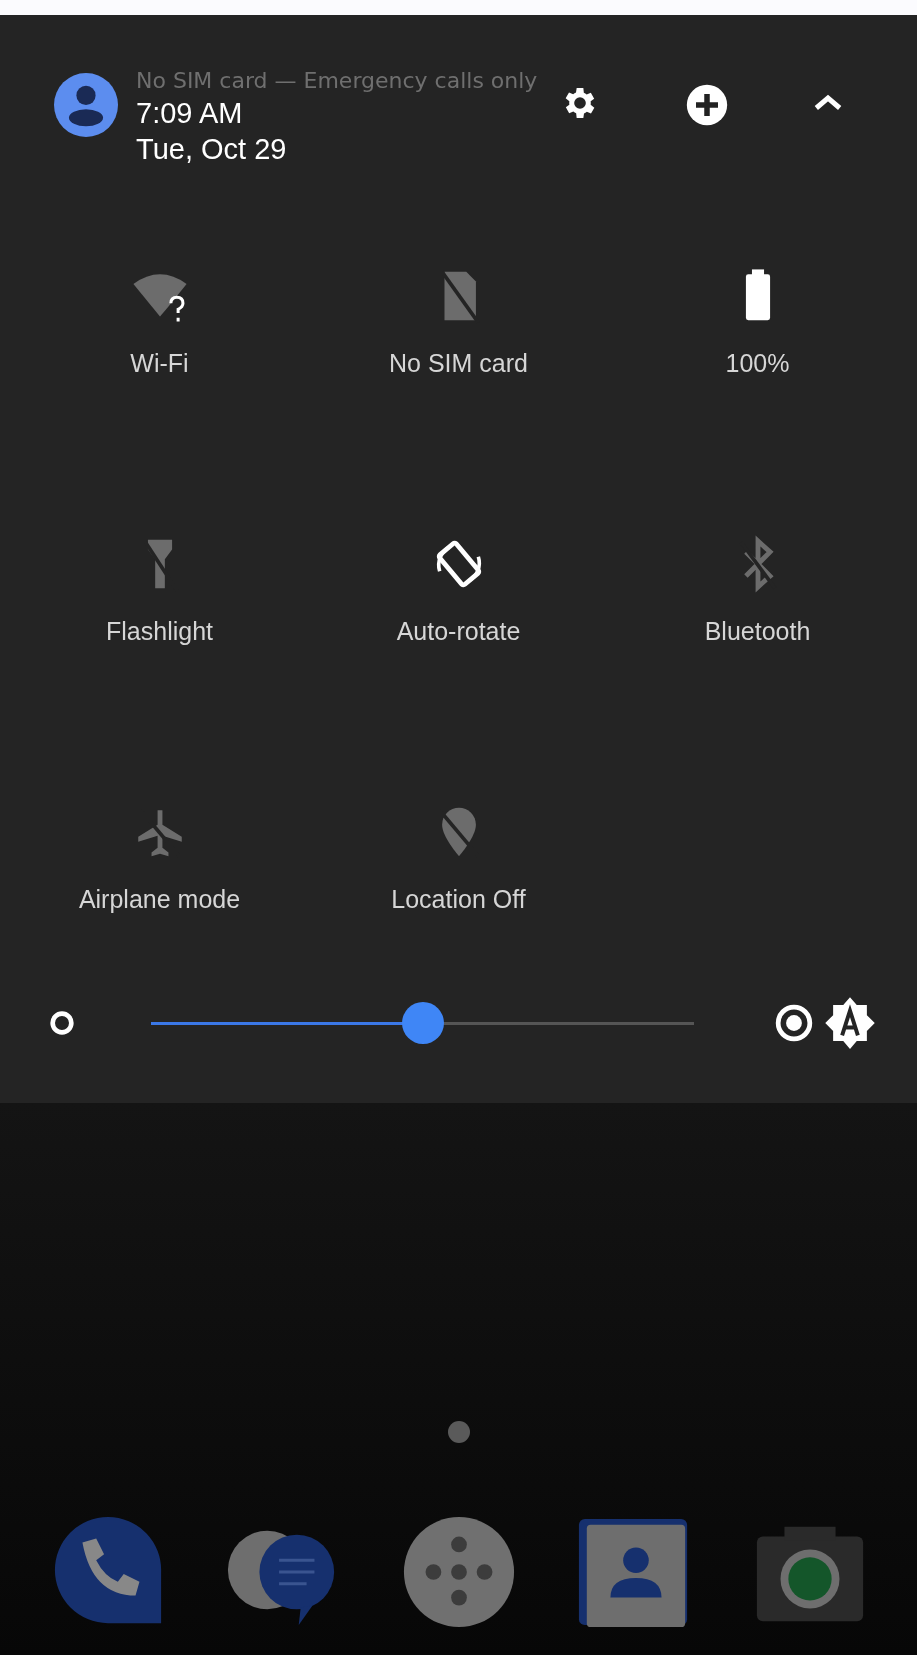  What do you see at coordinates (62, 1023) in the screenshot?
I see `brightness-low-icon` at bounding box center [62, 1023].